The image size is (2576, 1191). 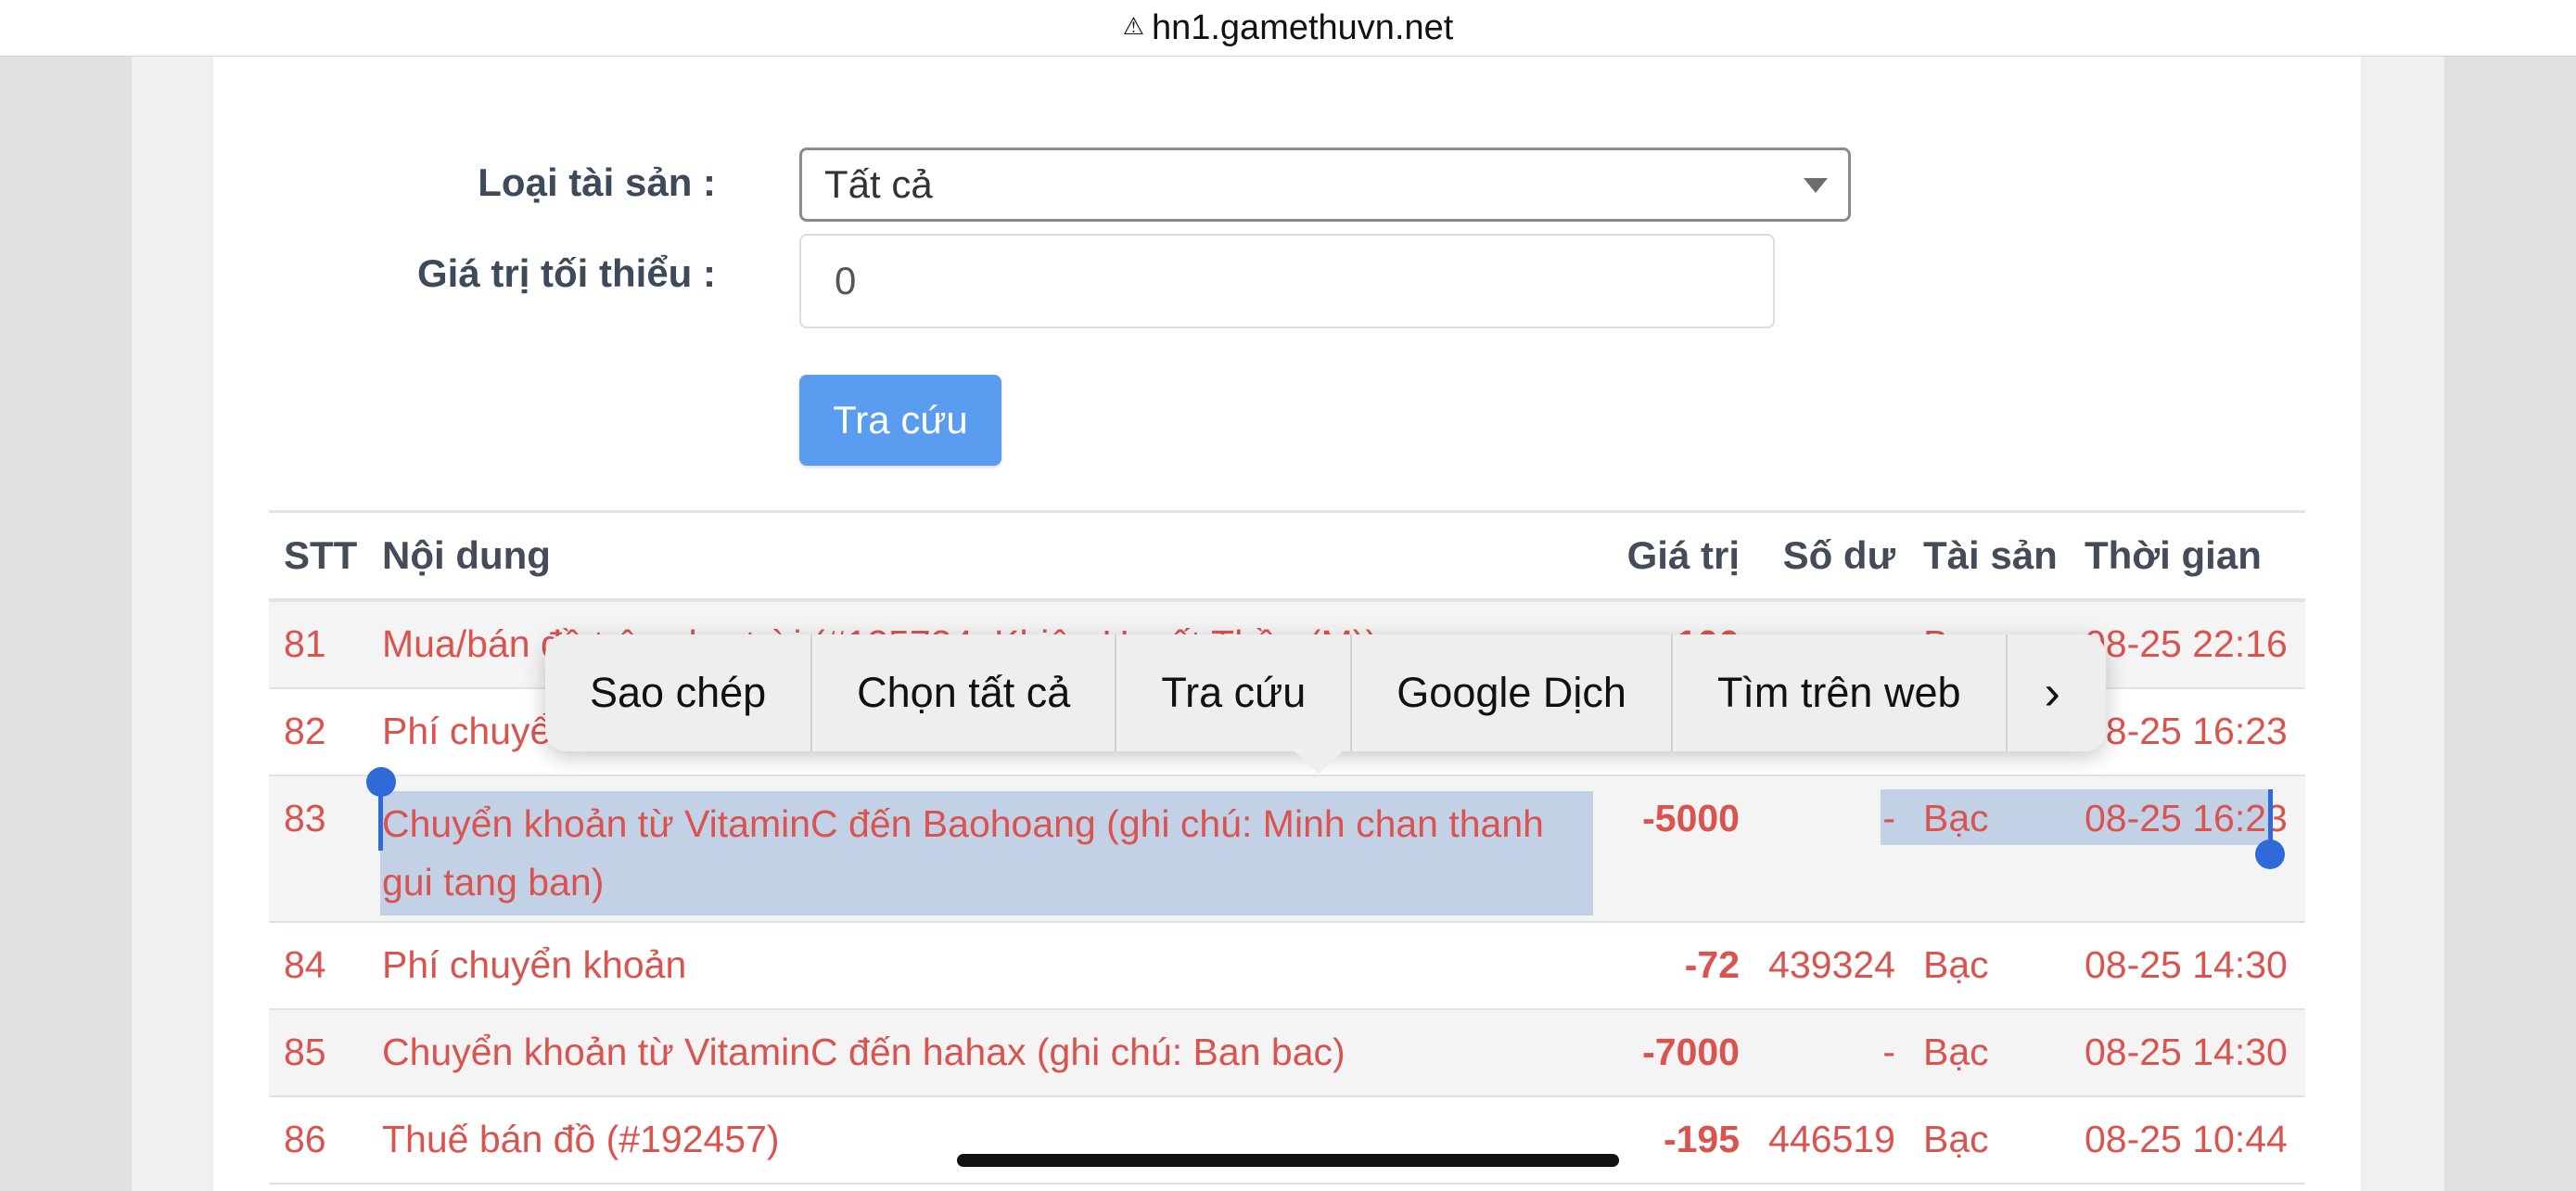 What do you see at coordinates (305, 1139) in the screenshot?
I see `cell-stt: 86` at bounding box center [305, 1139].